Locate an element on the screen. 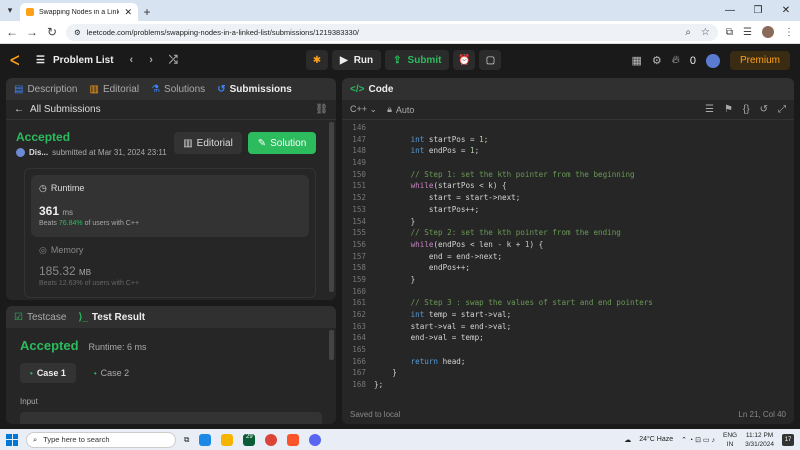  brave-icon is located at coordinates (293, 439).